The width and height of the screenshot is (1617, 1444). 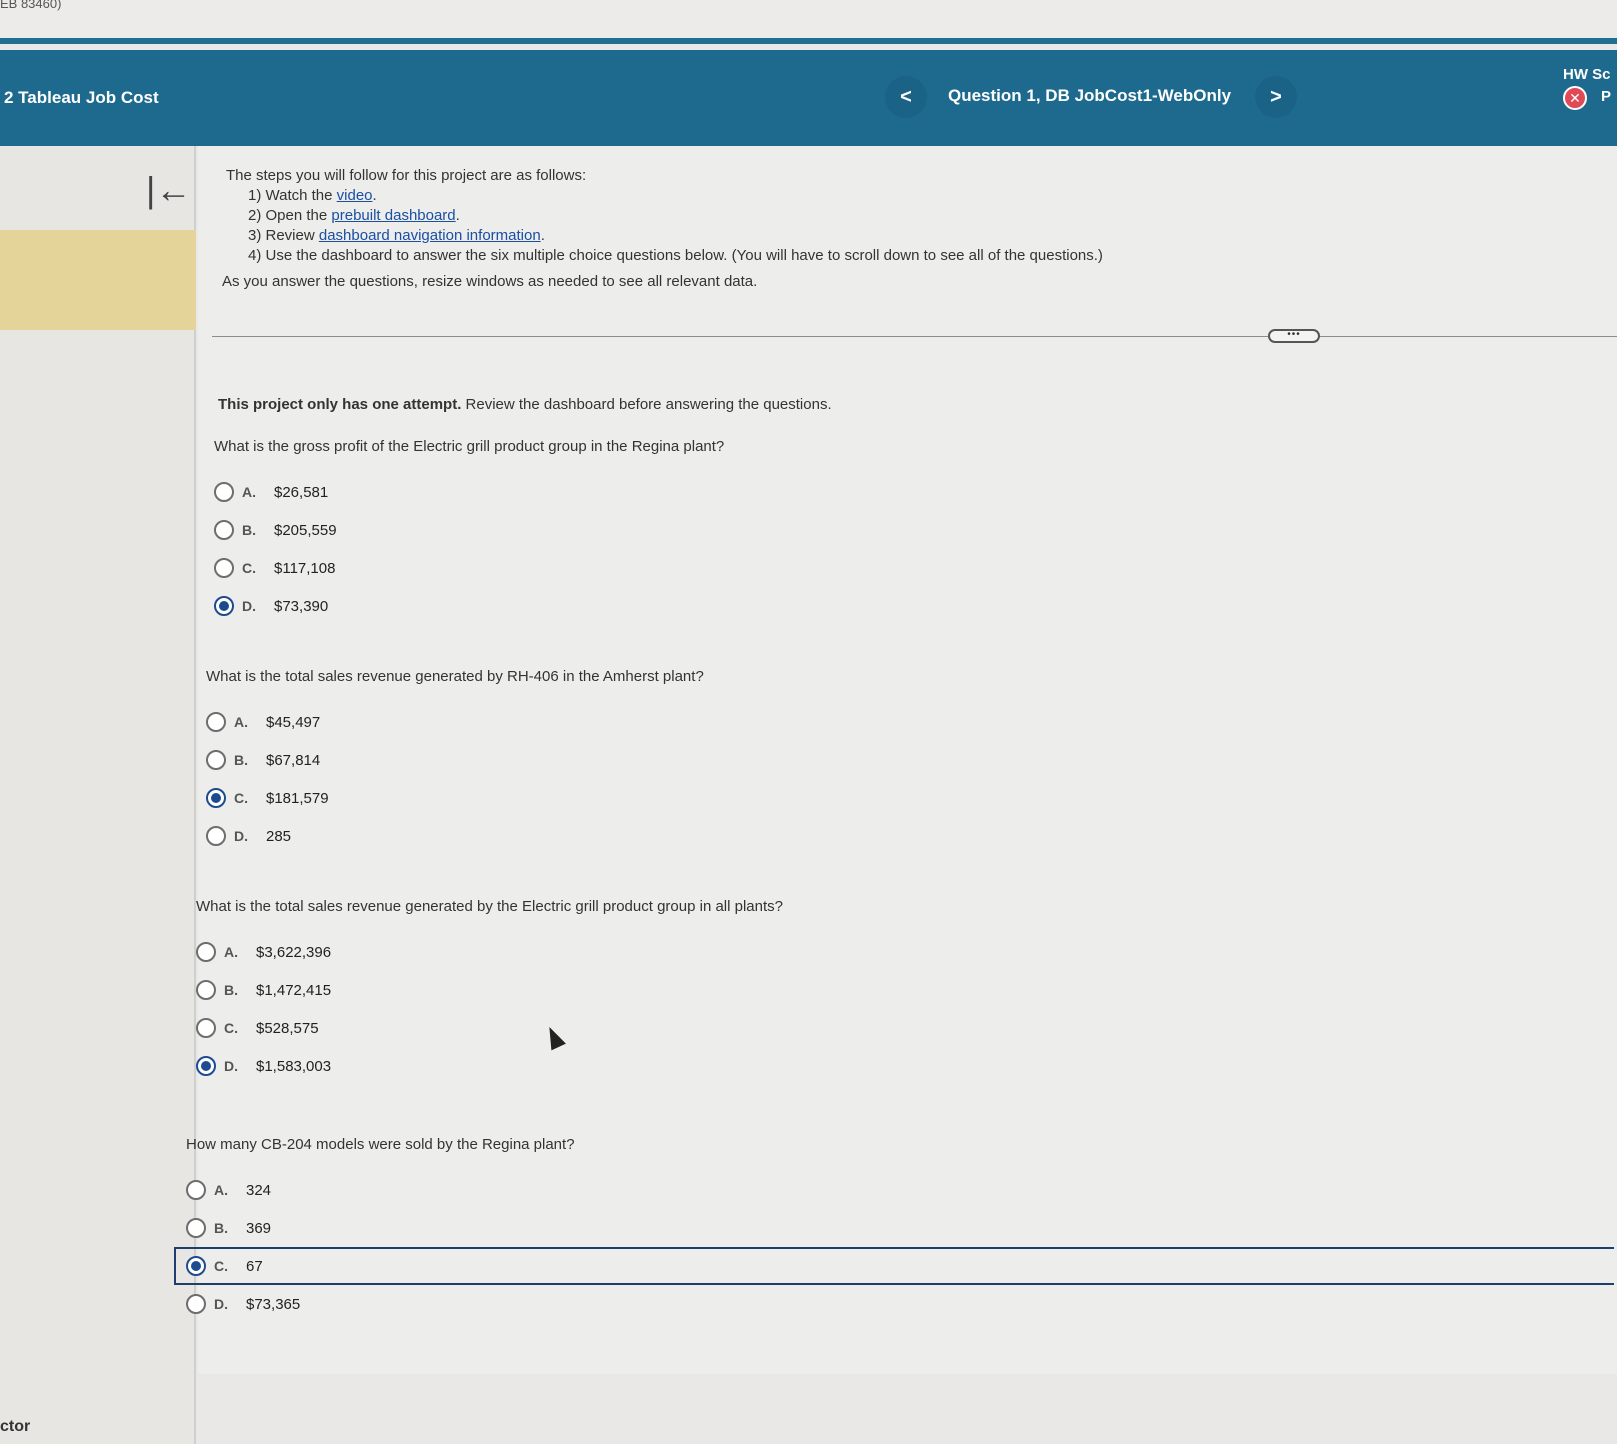 What do you see at coordinates (489, 1028) in the screenshot?
I see `option-c: C. $528,575` at bounding box center [489, 1028].